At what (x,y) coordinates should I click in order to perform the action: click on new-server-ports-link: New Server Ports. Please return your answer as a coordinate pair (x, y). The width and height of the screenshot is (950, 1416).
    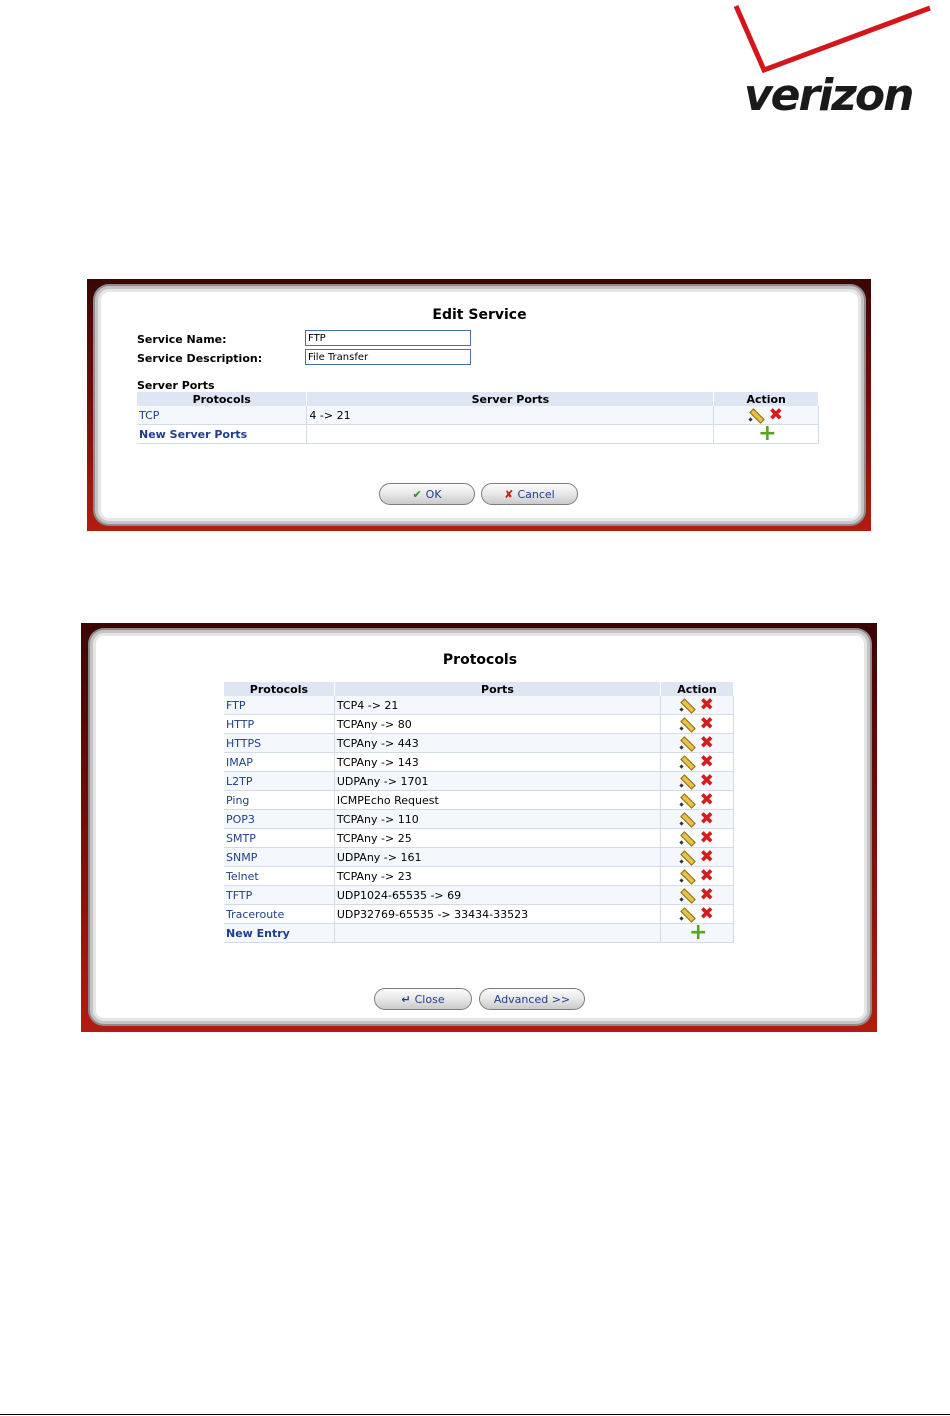
    Looking at the image, I should click on (222, 434).